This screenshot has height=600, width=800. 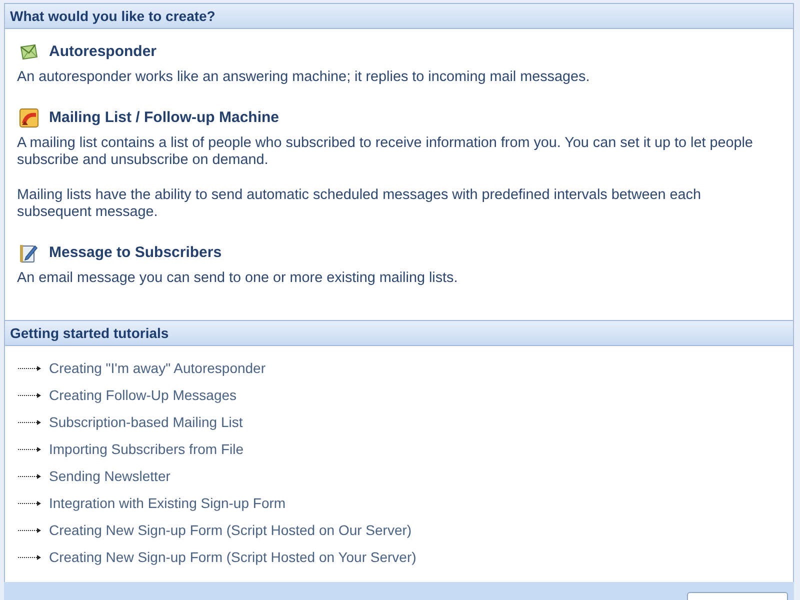 I want to click on option-title-link: Message to Subscribers, so click(x=135, y=253).